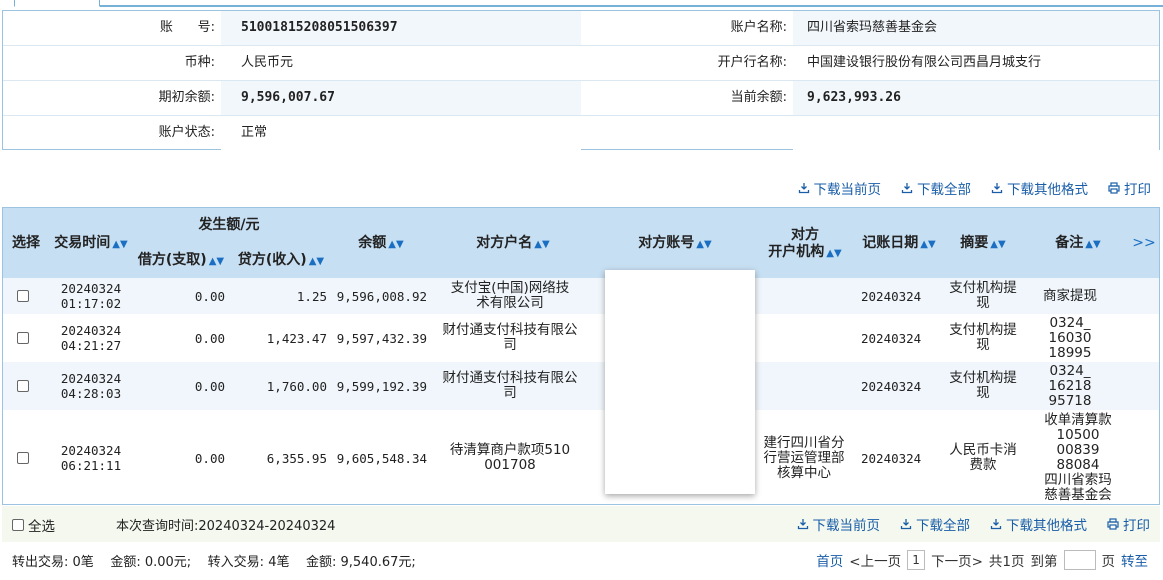 This screenshot has width=1163, height=580. I want to click on row-time: 20240324 01:17:02, so click(91, 296).